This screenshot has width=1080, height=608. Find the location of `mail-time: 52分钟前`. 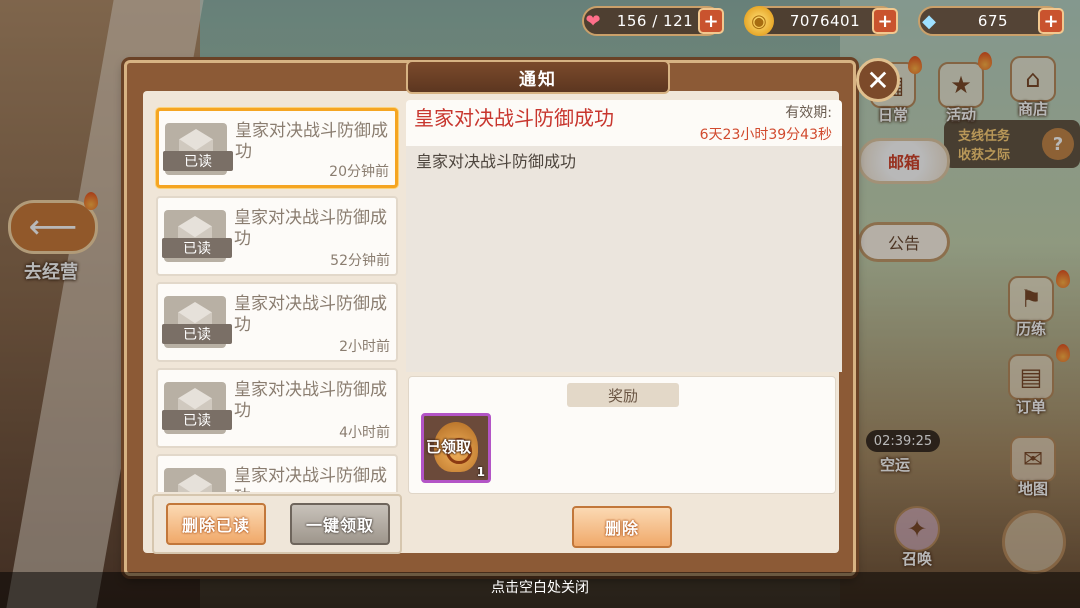

mail-time: 52分钟前 is located at coordinates (360, 261).